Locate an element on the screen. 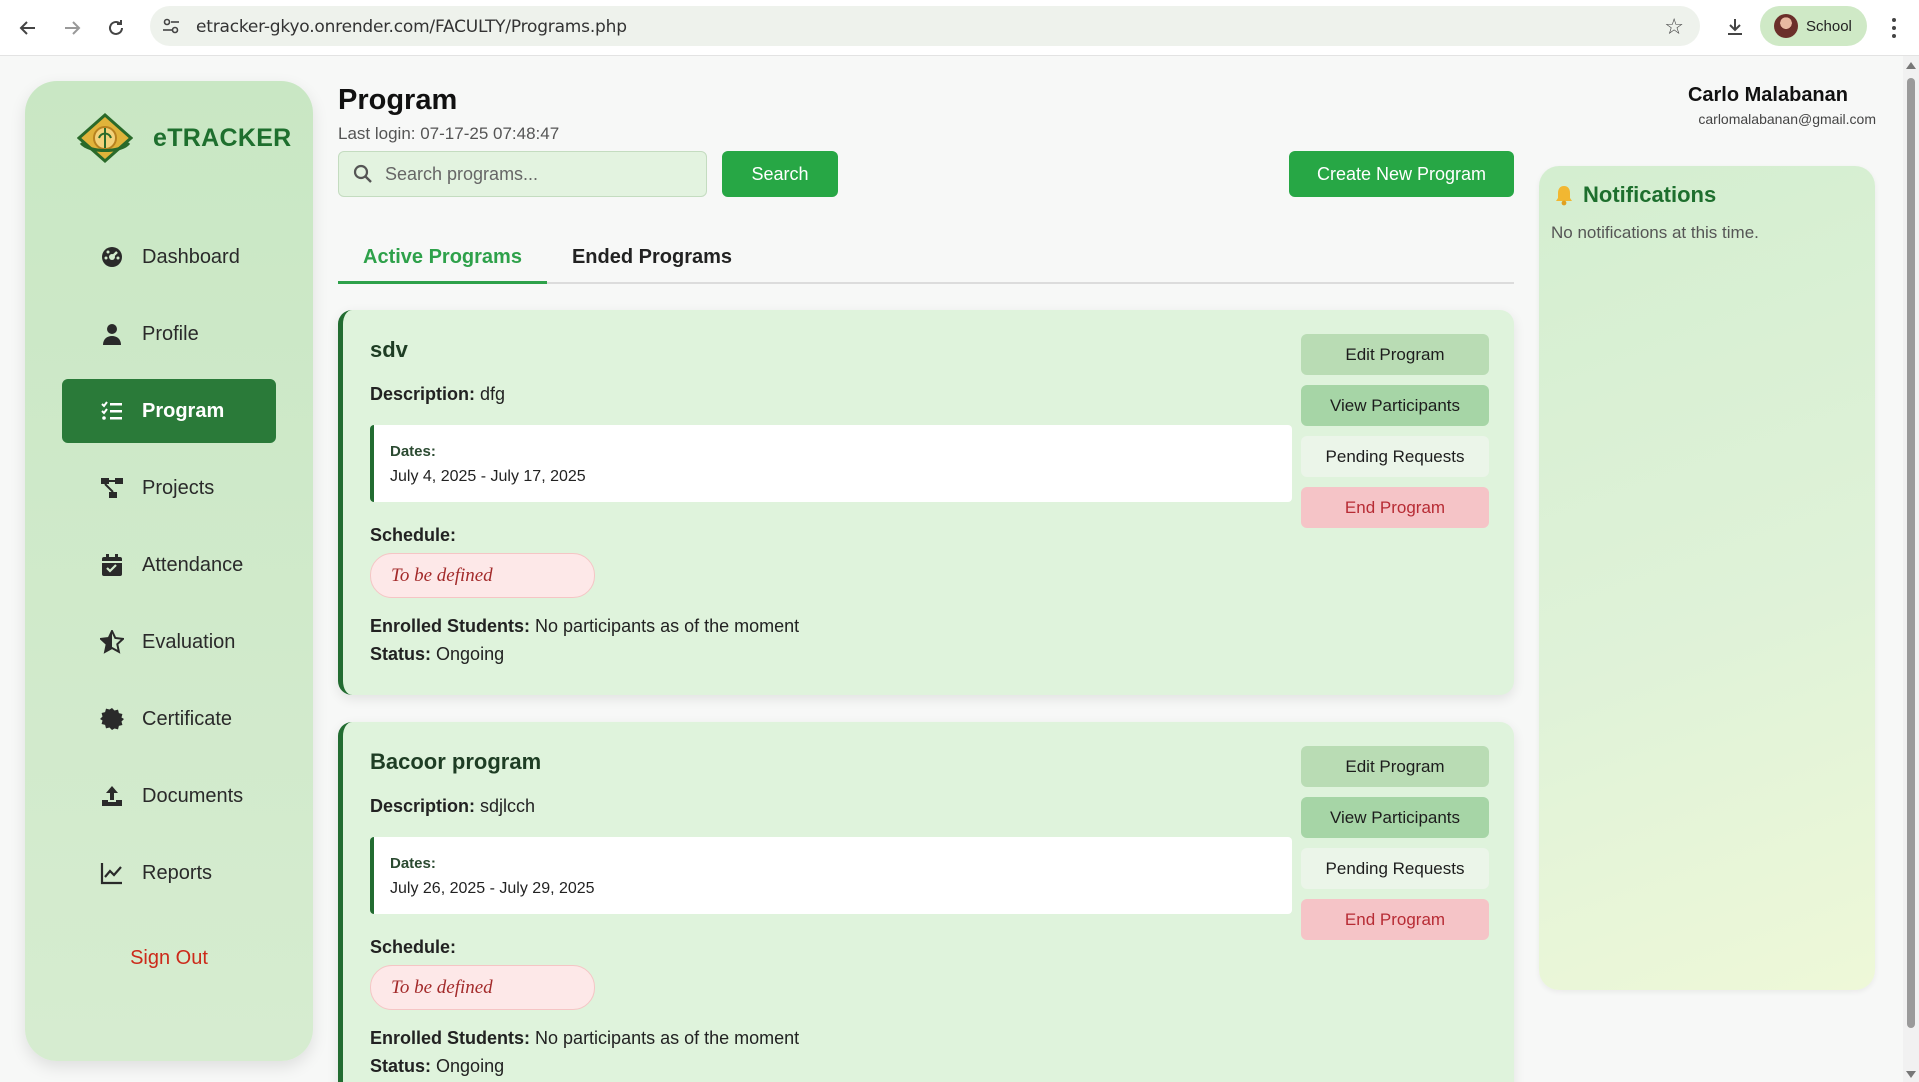 The image size is (1919, 1082). search-input is located at coordinates (535, 174).